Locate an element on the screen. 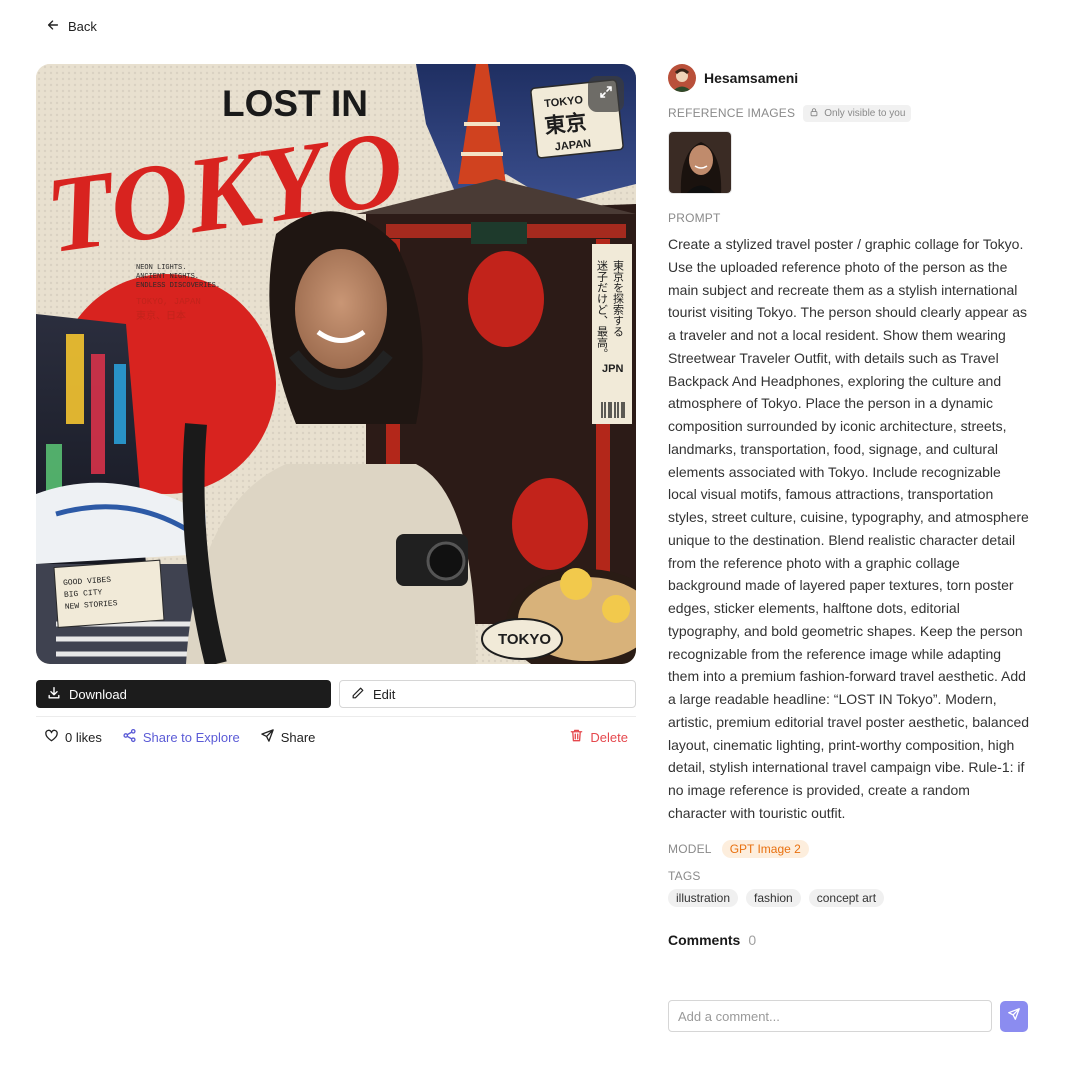 This screenshot has width=1083, height=1069. private-label: Only visible to you is located at coordinates (865, 113).